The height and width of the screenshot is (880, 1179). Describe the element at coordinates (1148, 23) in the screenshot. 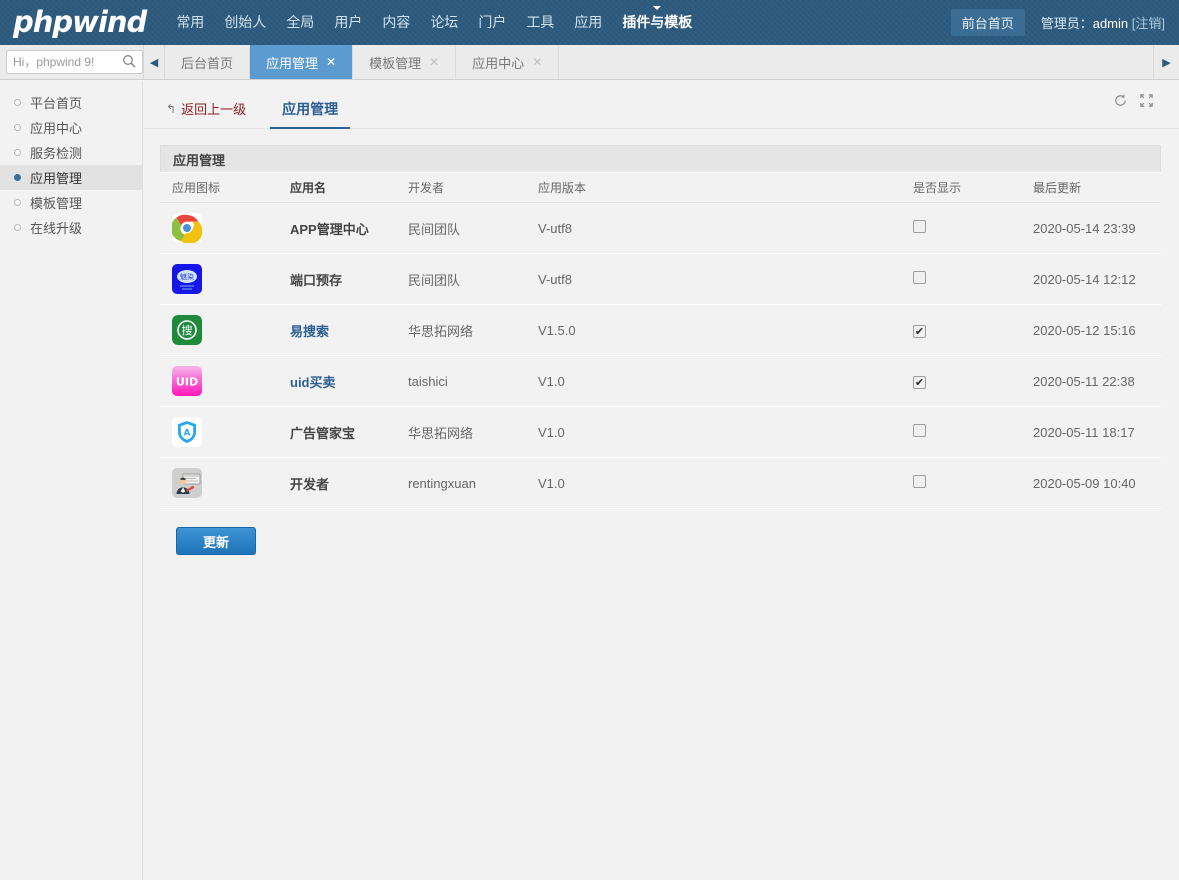

I see `logout-link: [注销]` at that location.